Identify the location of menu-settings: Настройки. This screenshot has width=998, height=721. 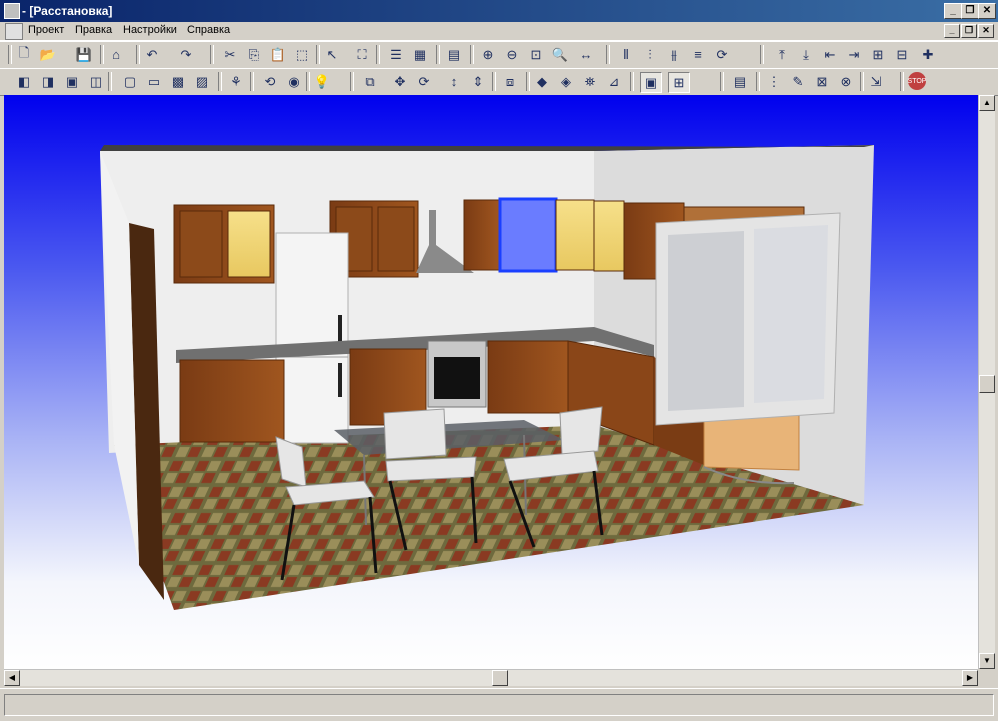
(150, 30).